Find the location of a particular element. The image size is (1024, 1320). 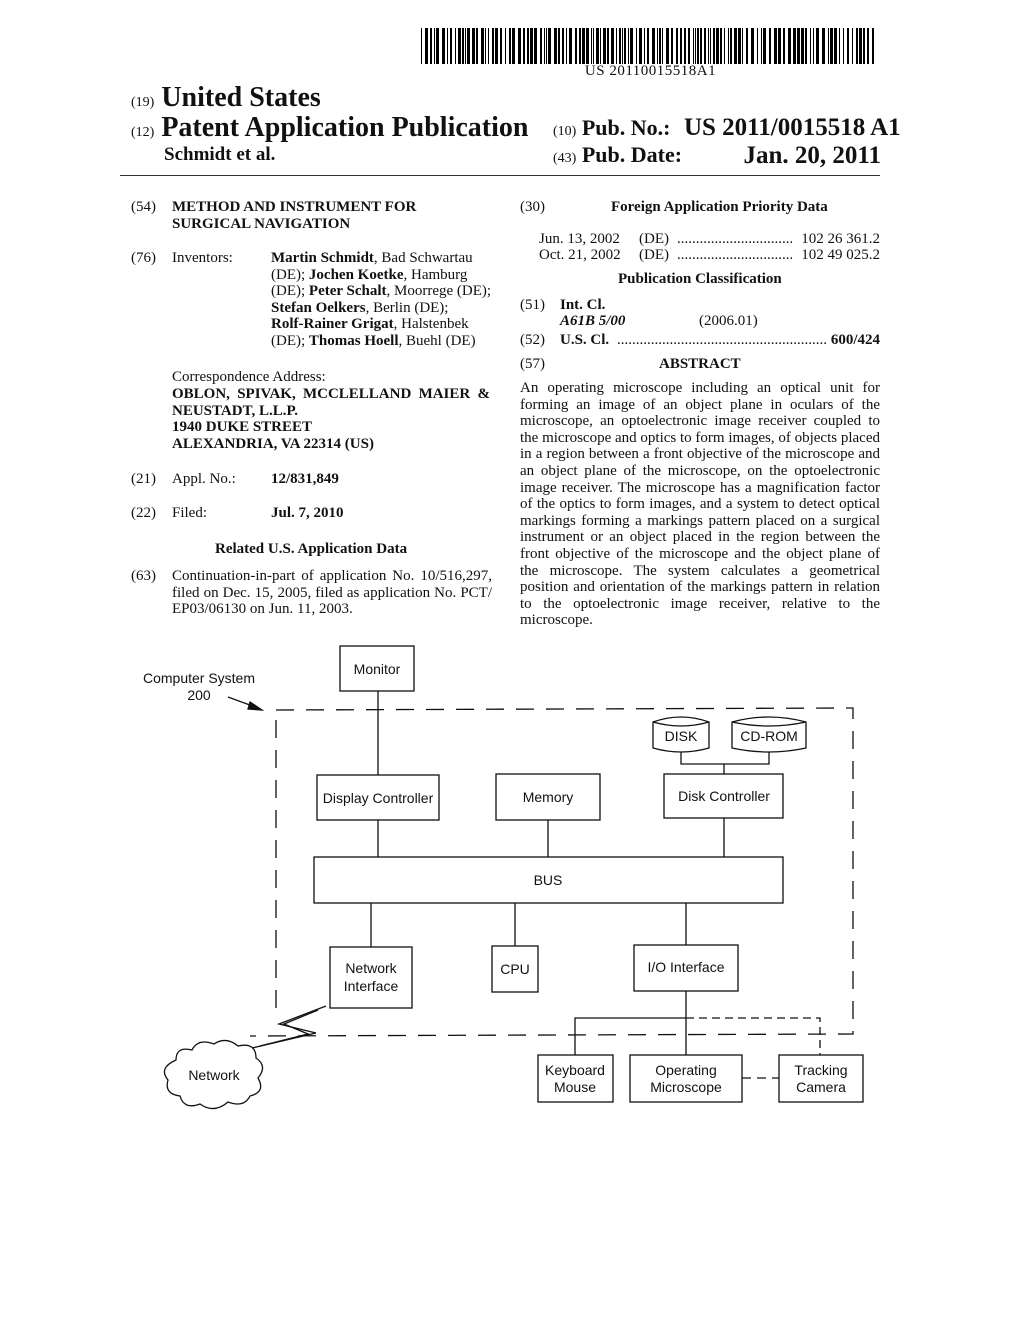

wireless-link-icon-inner is located at coordinates (289, 1028).